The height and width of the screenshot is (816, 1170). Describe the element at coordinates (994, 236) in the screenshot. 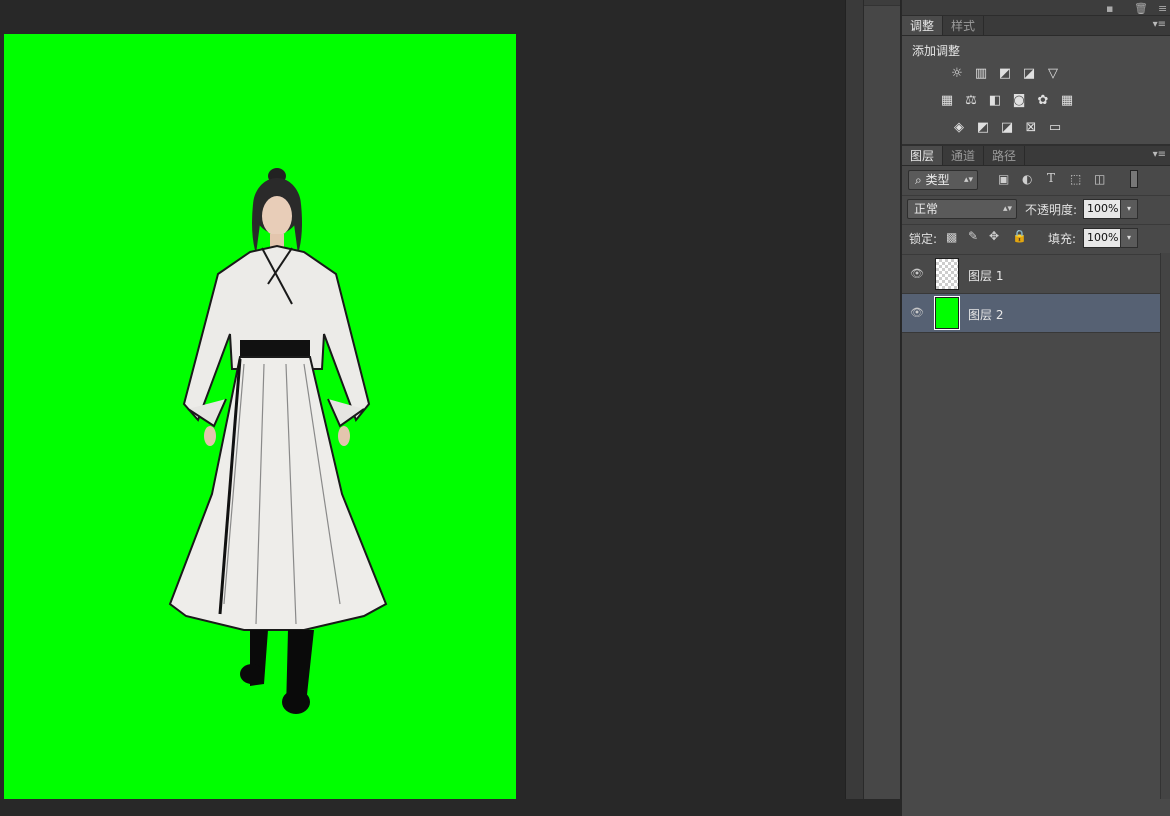

I see `lock-move-icon: ✥` at that location.